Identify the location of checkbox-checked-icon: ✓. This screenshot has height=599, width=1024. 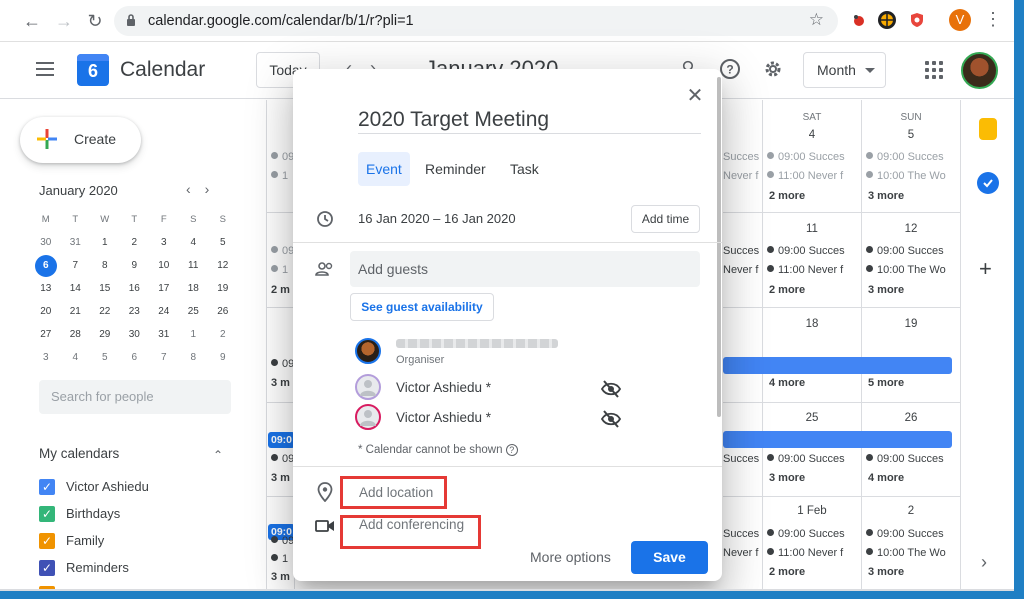
(47, 487).